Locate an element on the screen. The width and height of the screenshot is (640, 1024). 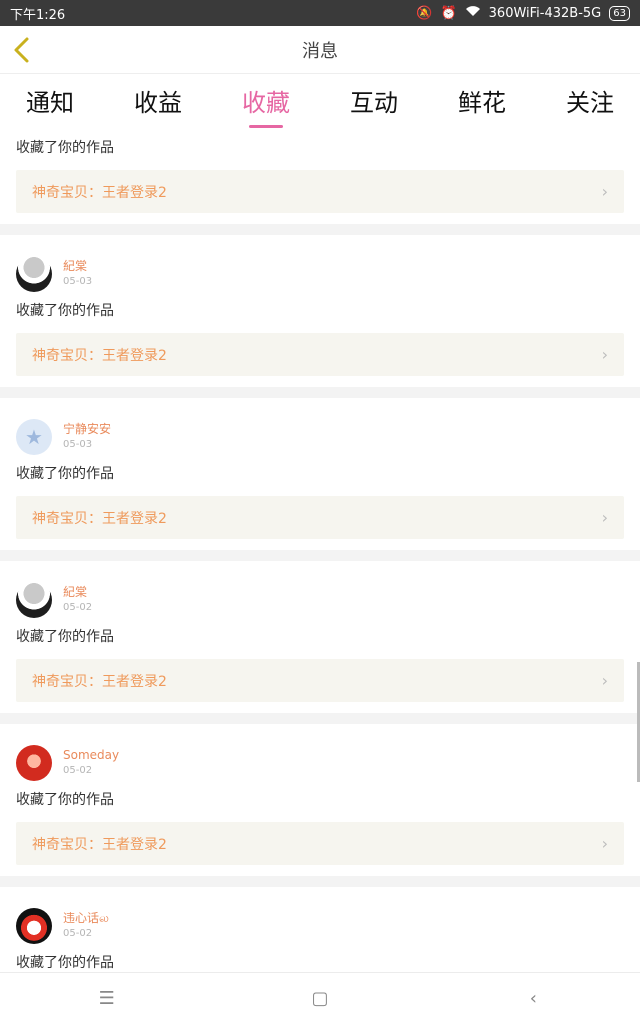
item-header: 违心话ல 05-02 is located at coordinates (320, 920).